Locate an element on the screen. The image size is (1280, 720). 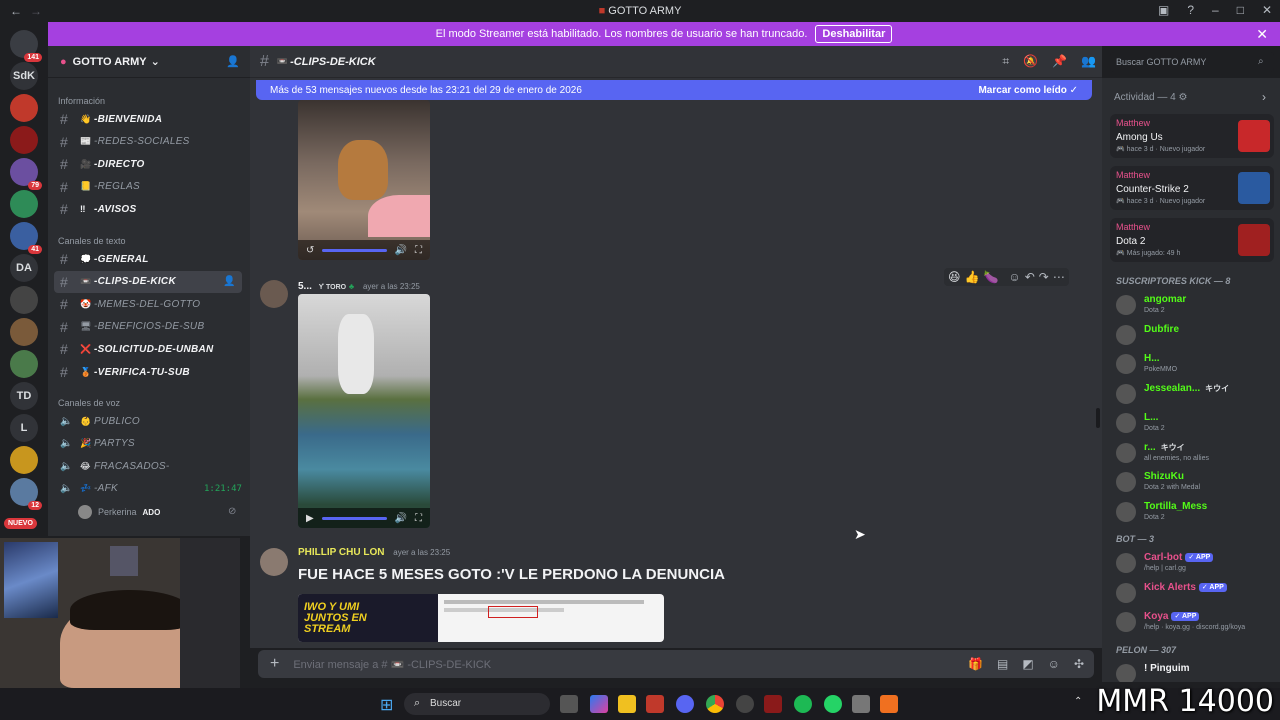
add-user-icon: 👤 is located at coordinates (233, 61).